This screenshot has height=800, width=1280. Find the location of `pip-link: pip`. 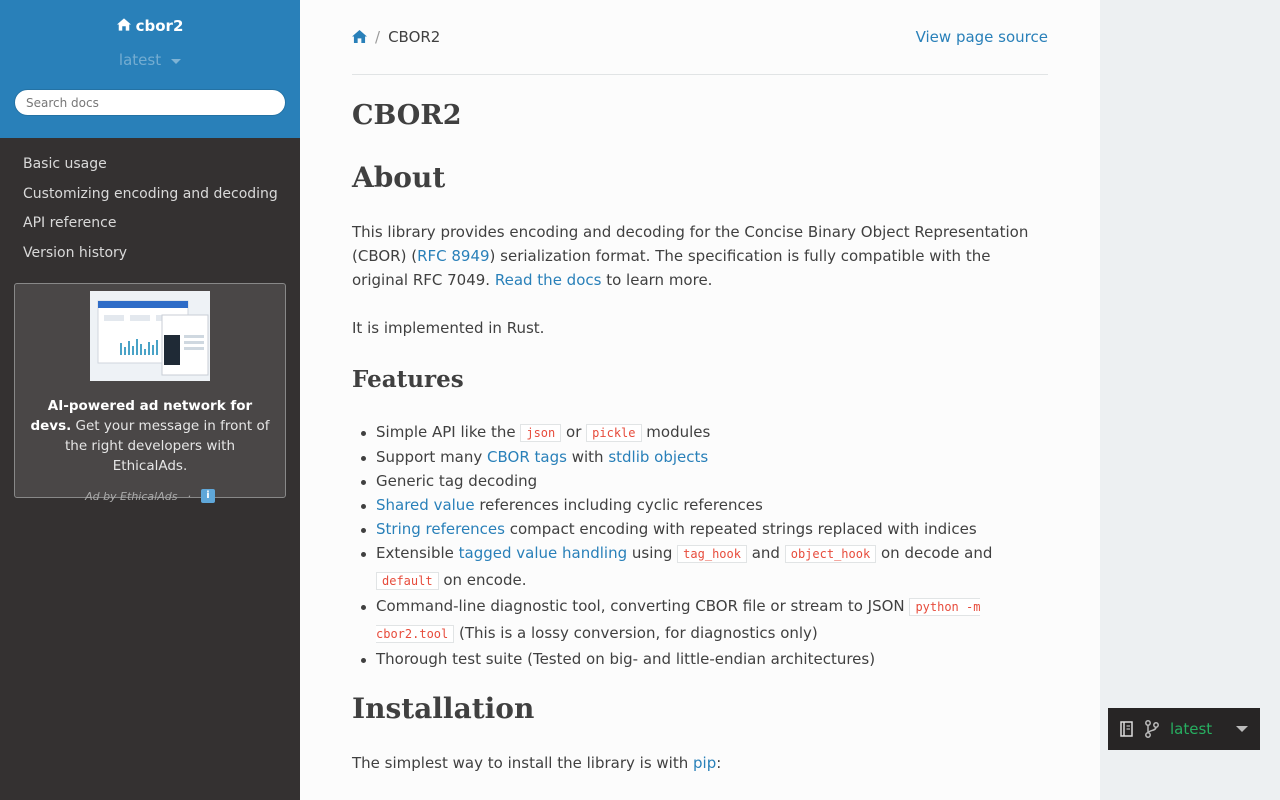

pip-link: pip is located at coordinates (704, 763).